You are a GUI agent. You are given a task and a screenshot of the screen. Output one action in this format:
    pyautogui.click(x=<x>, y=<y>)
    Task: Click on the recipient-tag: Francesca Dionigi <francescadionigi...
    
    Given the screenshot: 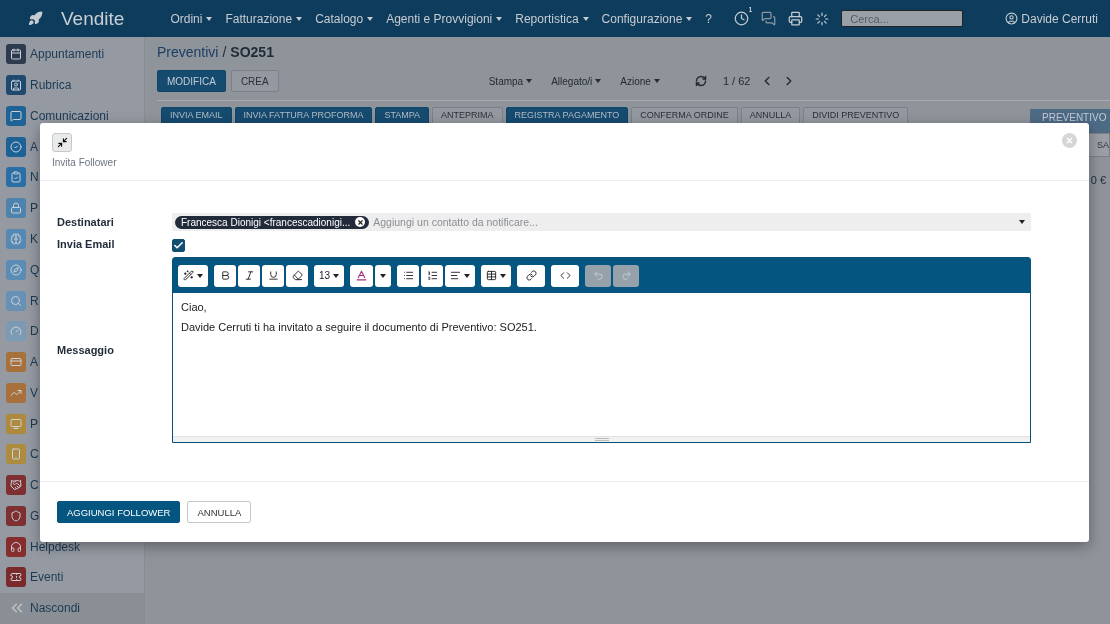 What is the action you would take?
    pyautogui.click(x=272, y=222)
    